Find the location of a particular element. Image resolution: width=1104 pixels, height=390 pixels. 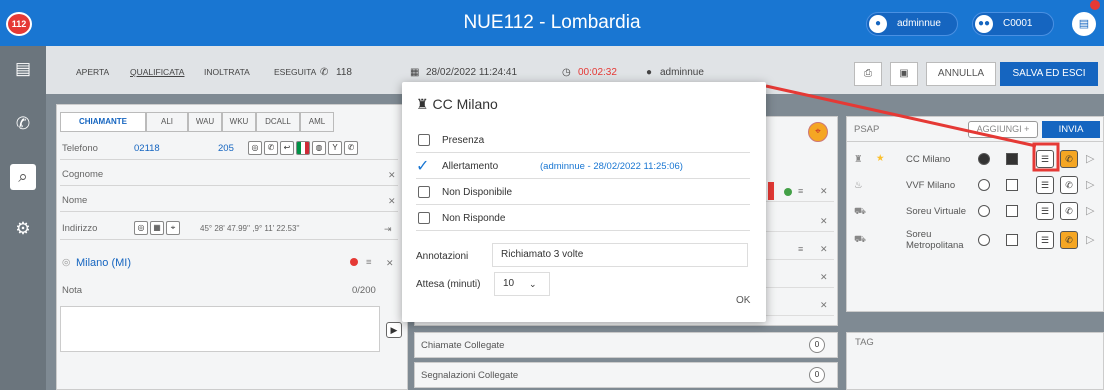

non-risponde-checkbox is located at coordinates (424, 218).